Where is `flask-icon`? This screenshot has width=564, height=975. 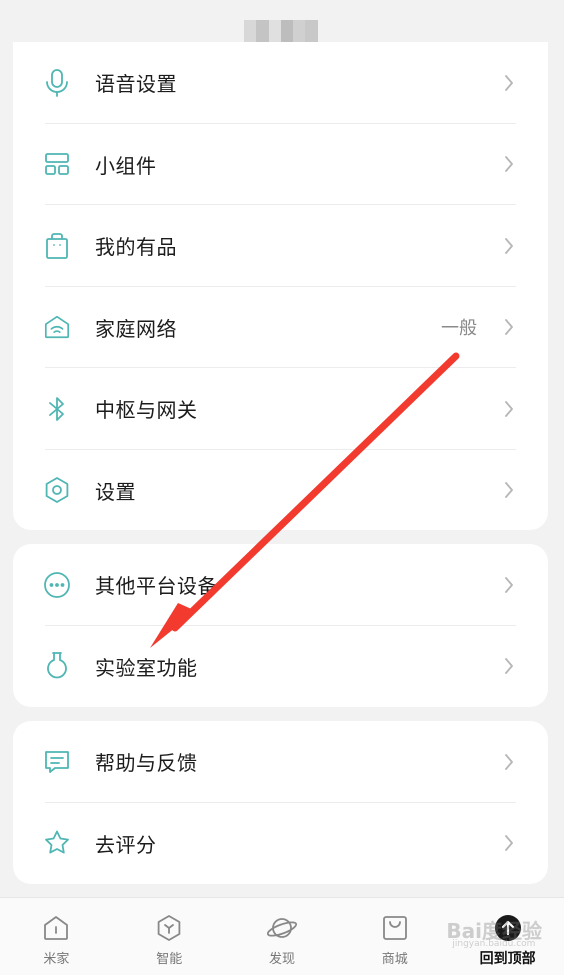 flask-icon is located at coordinates (57, 666).